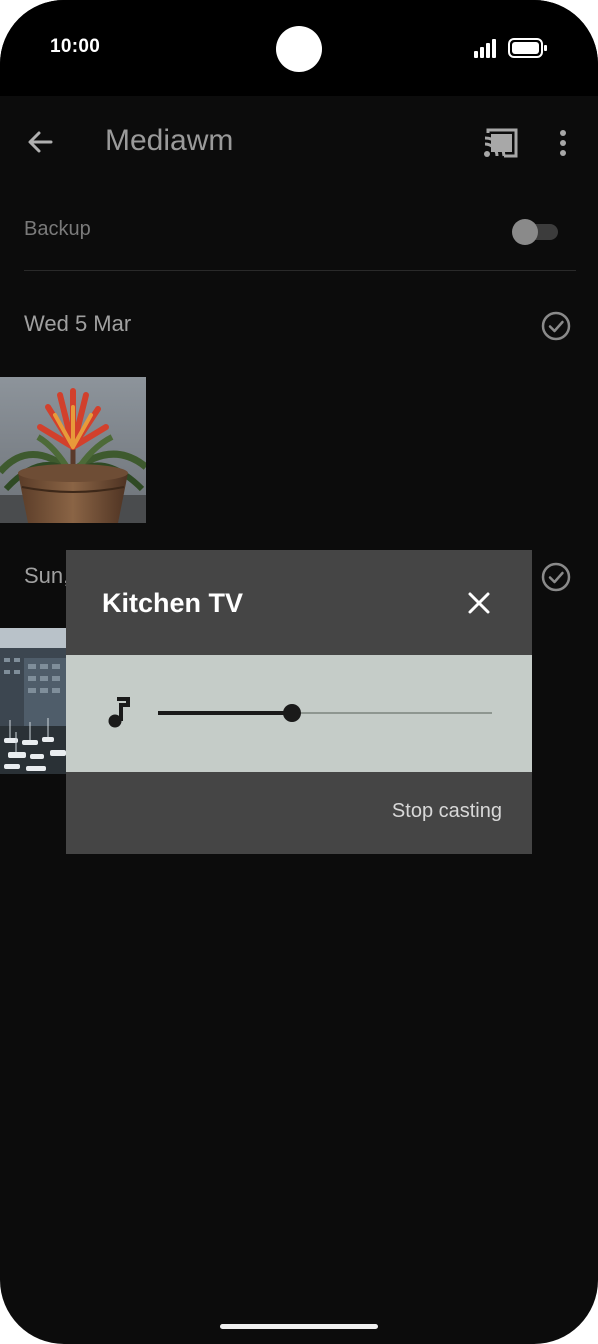 The image size is (598, 1344). I want to click on volume-row, so click(299, 713).